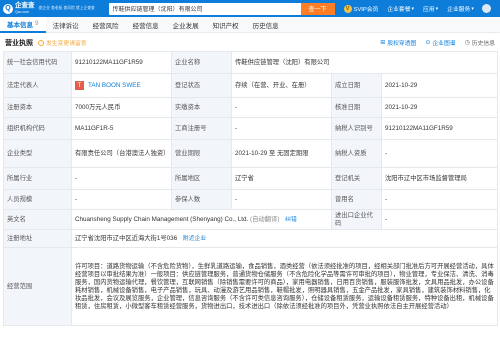 The height and width of the screenshot is (359, 500). I want to click on feedback-link: 纠错, so click(291, 220).